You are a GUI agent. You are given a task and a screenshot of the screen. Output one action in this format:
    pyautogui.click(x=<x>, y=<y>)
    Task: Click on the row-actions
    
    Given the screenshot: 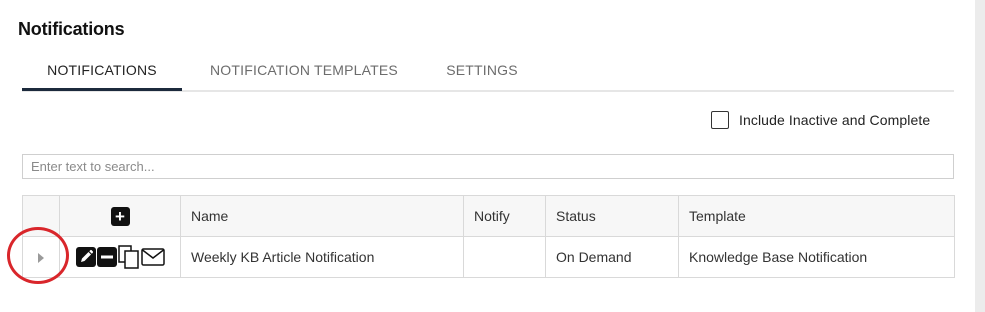 What is the action you would take?
    pyautogui.click(x=120, y=257)
    